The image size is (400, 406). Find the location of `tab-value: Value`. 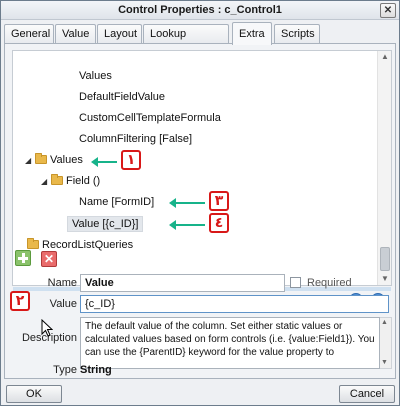

tab-value: Value is located at coordinates (75, 34).